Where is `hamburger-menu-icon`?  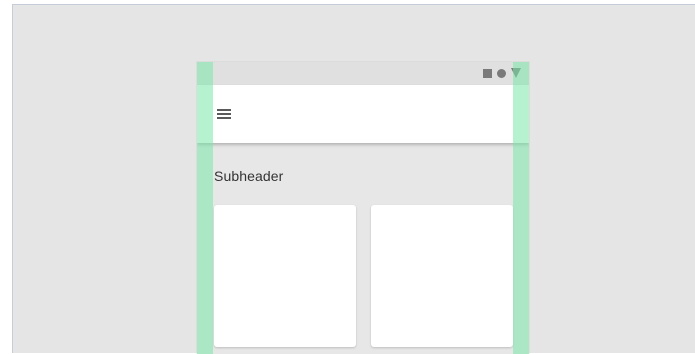 hamburger-menu-icon is located at coordinates (224, 114).